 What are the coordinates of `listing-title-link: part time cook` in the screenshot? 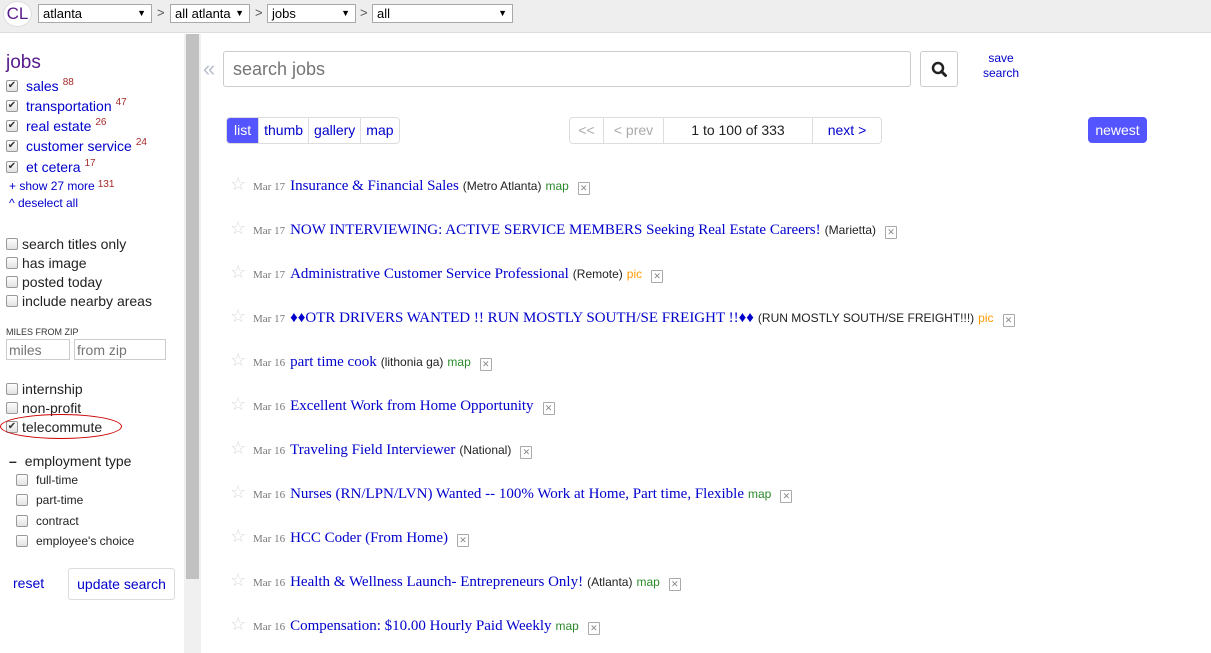 It's located at (333, 362).